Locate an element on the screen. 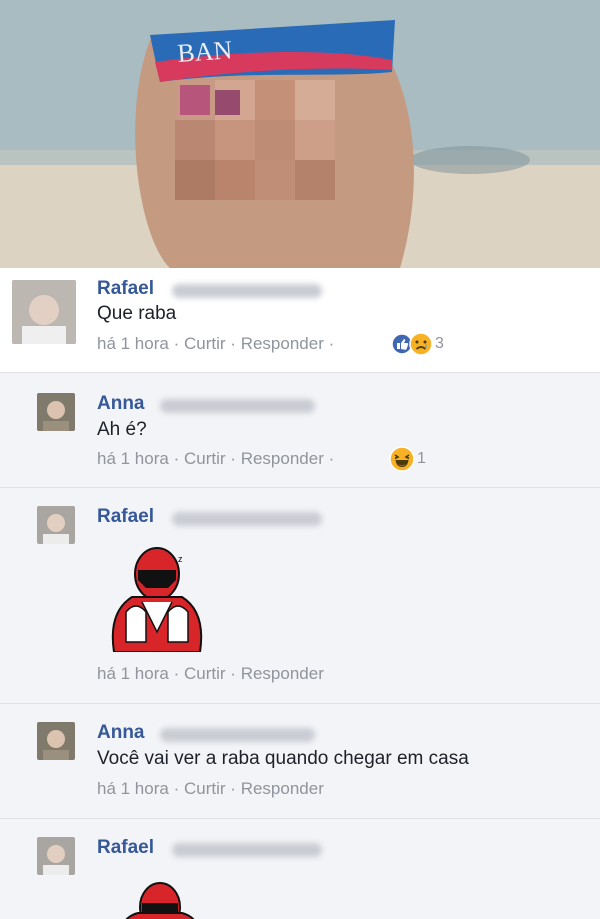 The image size is (600, 919). comment-text: Que raba is located at coordinates (137, 313).